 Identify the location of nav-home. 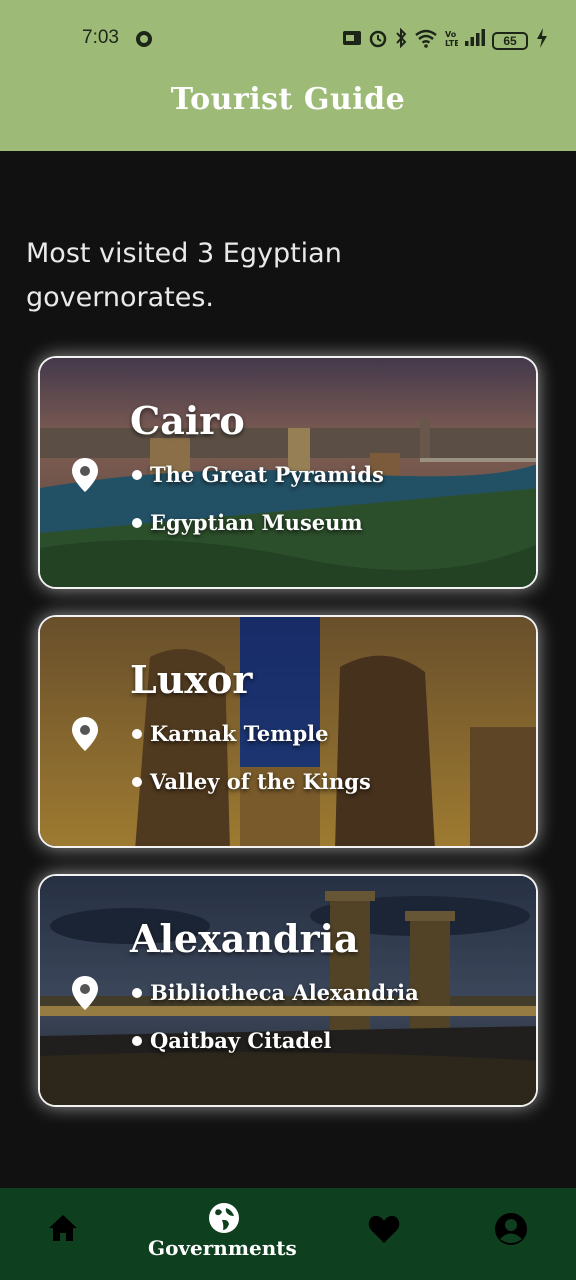
(64, 1234).